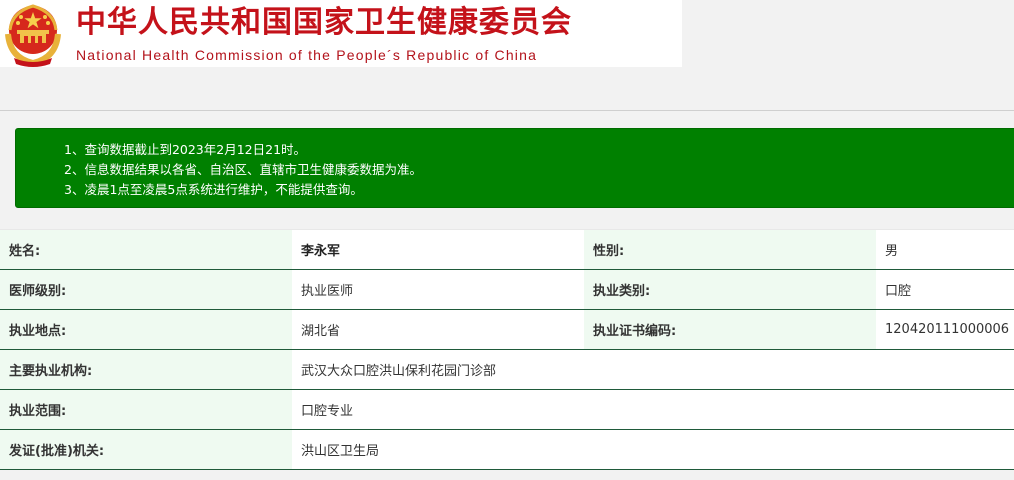 The image size is (1014, 480). Describe the element at coordinates (730, 329) in the screenshot. I see `certificate-code-label: 执业证书编码:` at that location.